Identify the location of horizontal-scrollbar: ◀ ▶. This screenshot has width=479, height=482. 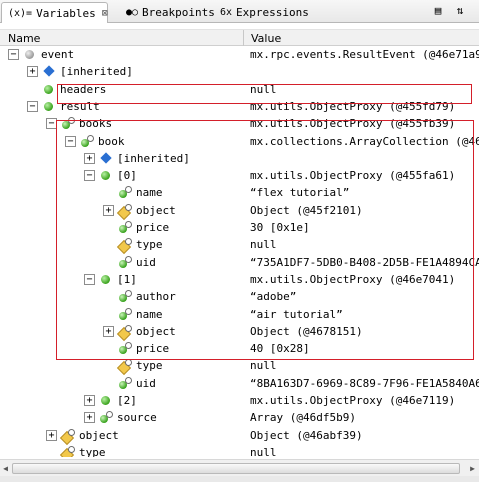
(239, 467).